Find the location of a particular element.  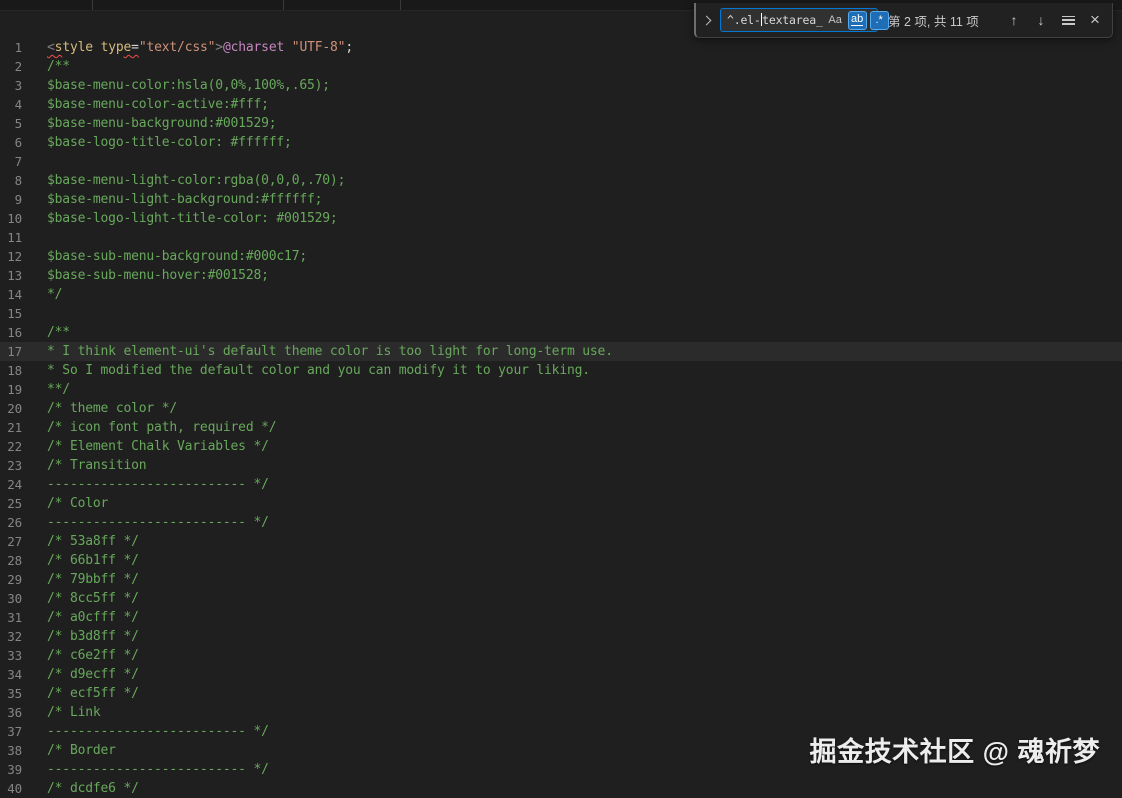

line-number: 38 is located at coordinates (14, 750).